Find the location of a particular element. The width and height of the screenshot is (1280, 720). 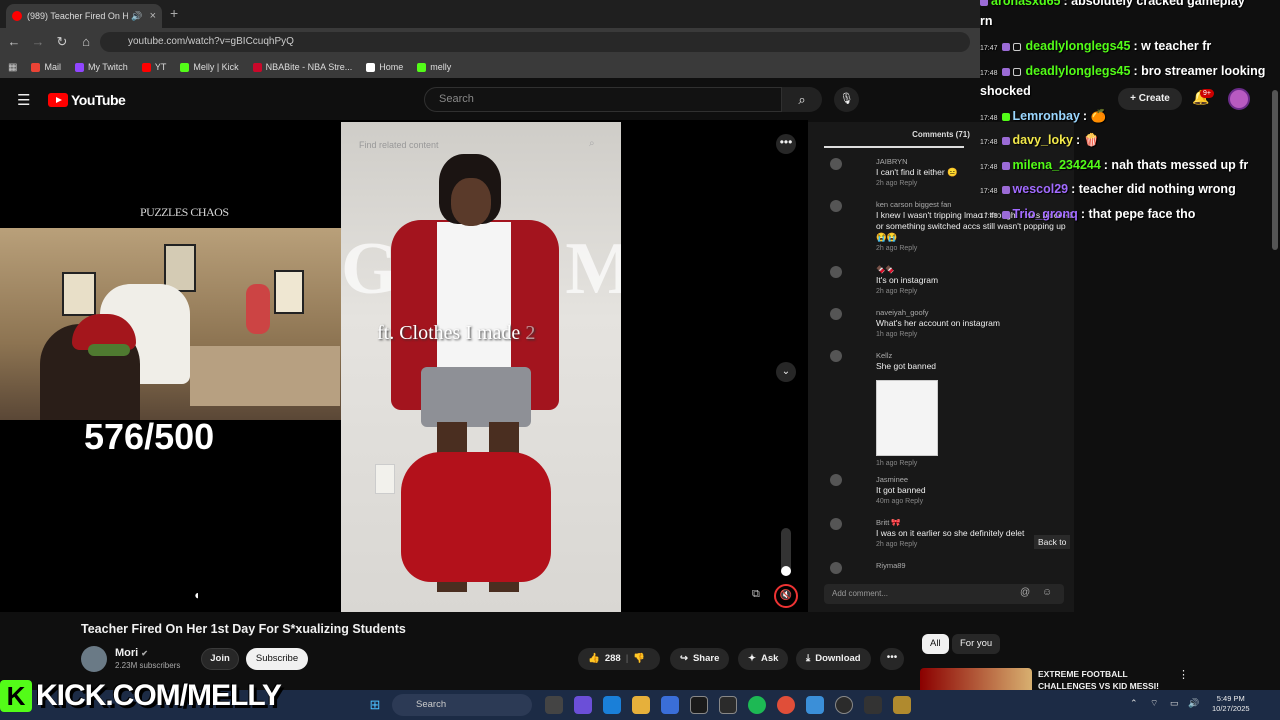

channel-name: Mori ✔ is located at coordinates (131, 653).